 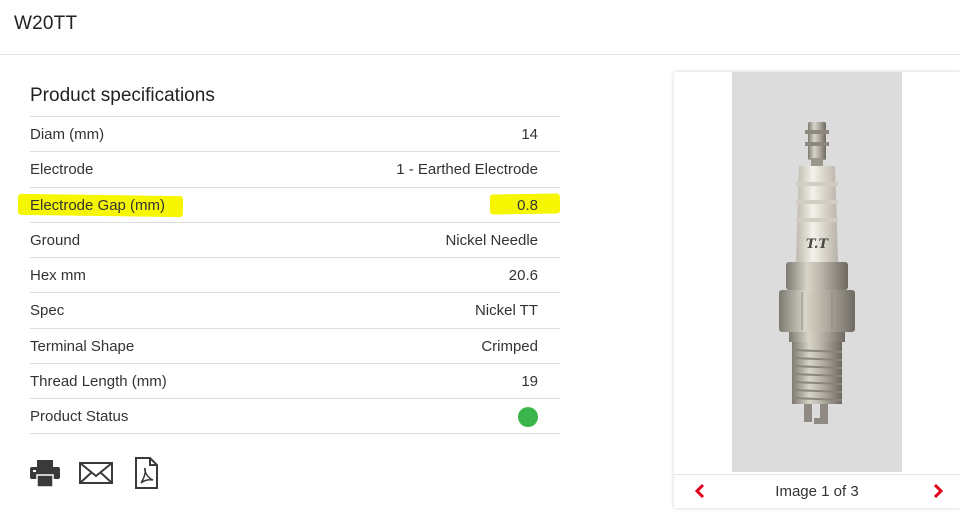 I want to click on email-icon, so click(x=96, y=473).